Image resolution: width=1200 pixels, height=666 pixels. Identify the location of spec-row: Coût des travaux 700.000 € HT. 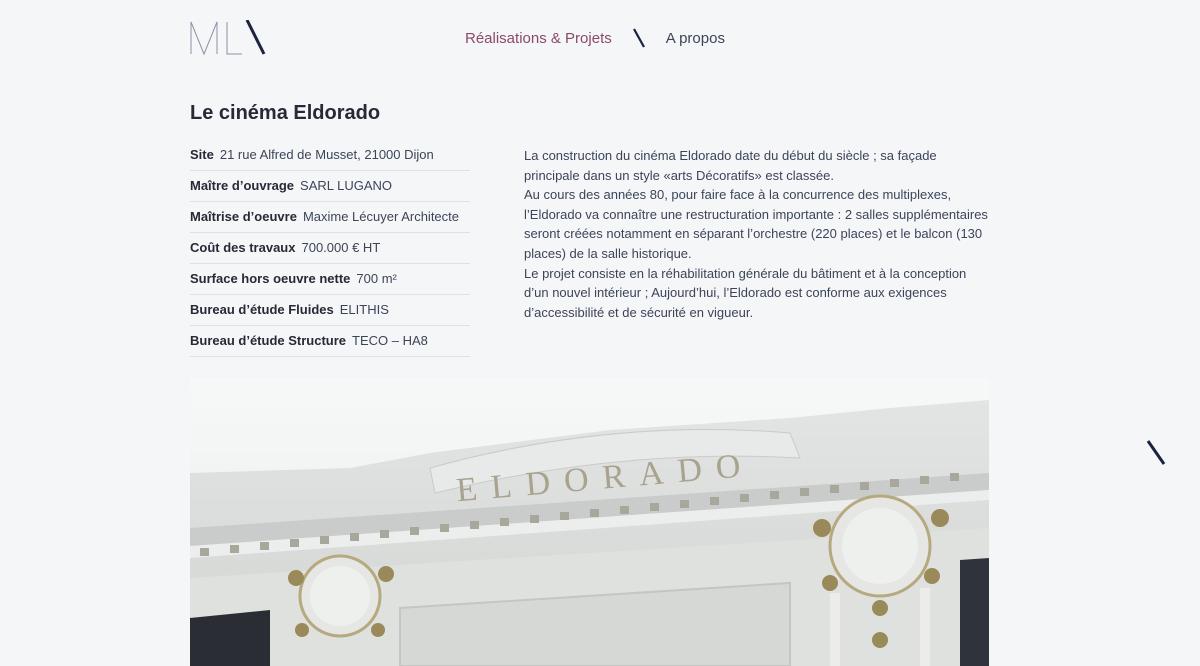
(330, 248).